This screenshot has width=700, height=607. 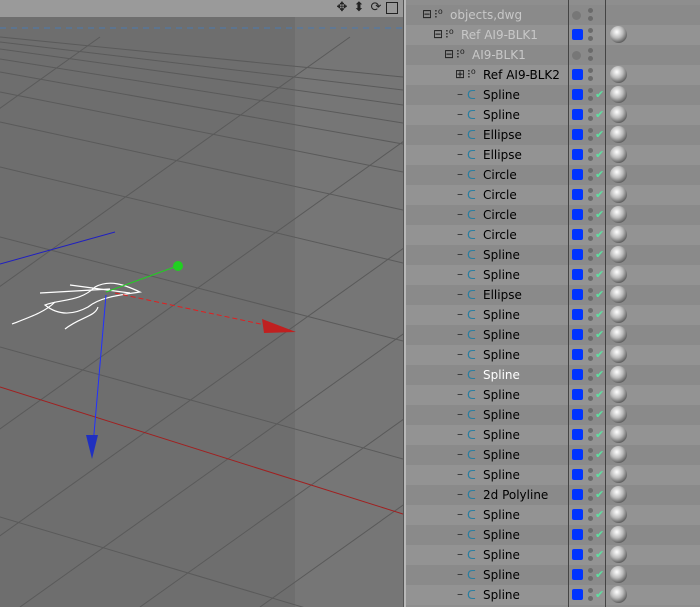 What do you see at coordinates (500, 215) in the screenshot?
I see `object-name: Circle` at bounding box center [500, 215].